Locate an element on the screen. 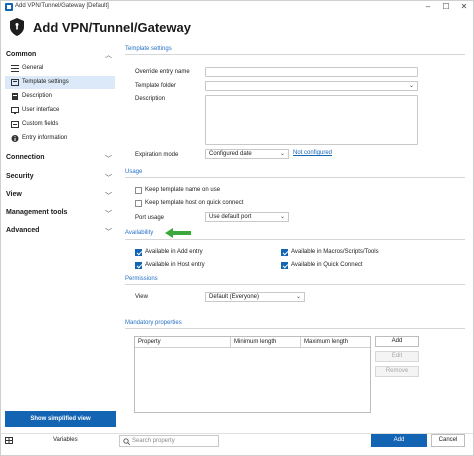 This screenshot has height=456, width=474. available-add-entry-checkbox is located at coordinates (138, 252).